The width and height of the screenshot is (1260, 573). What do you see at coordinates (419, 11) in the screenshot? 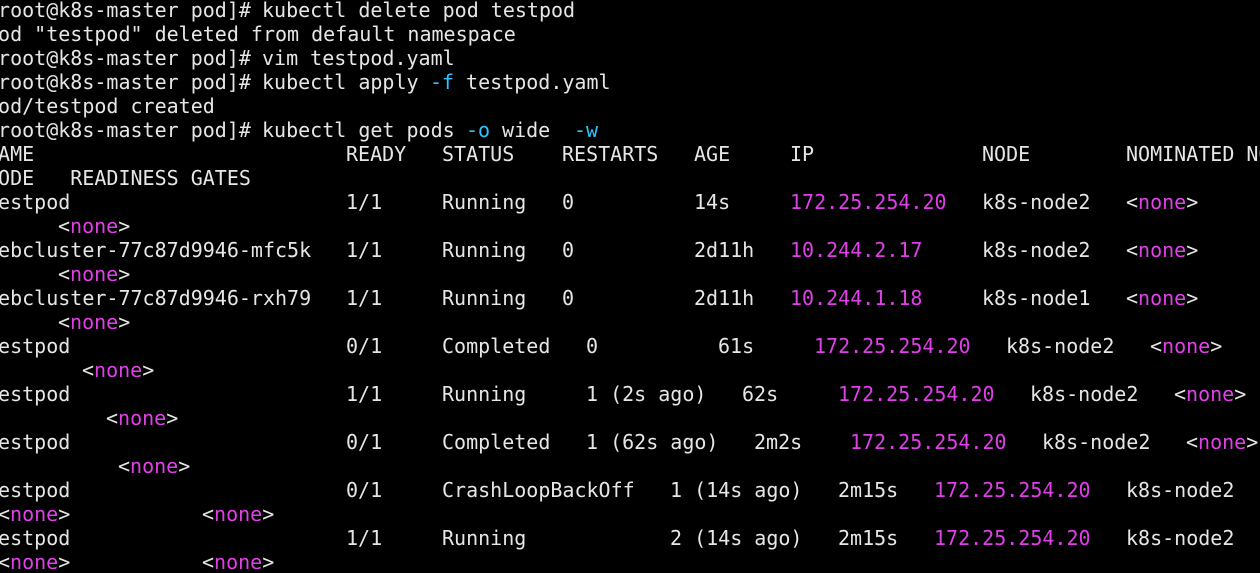
I see `command-text: kubectl delete pod testpod` at bounding box center [419, 11].